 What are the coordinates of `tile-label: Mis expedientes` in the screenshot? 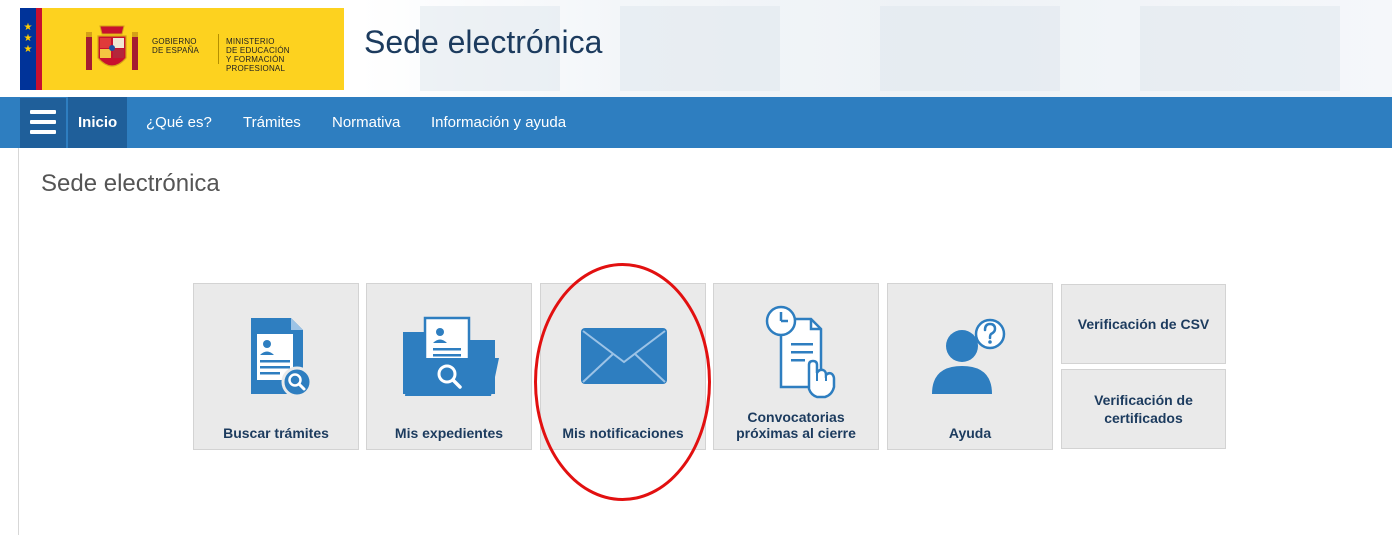 It's located at (449, 433).